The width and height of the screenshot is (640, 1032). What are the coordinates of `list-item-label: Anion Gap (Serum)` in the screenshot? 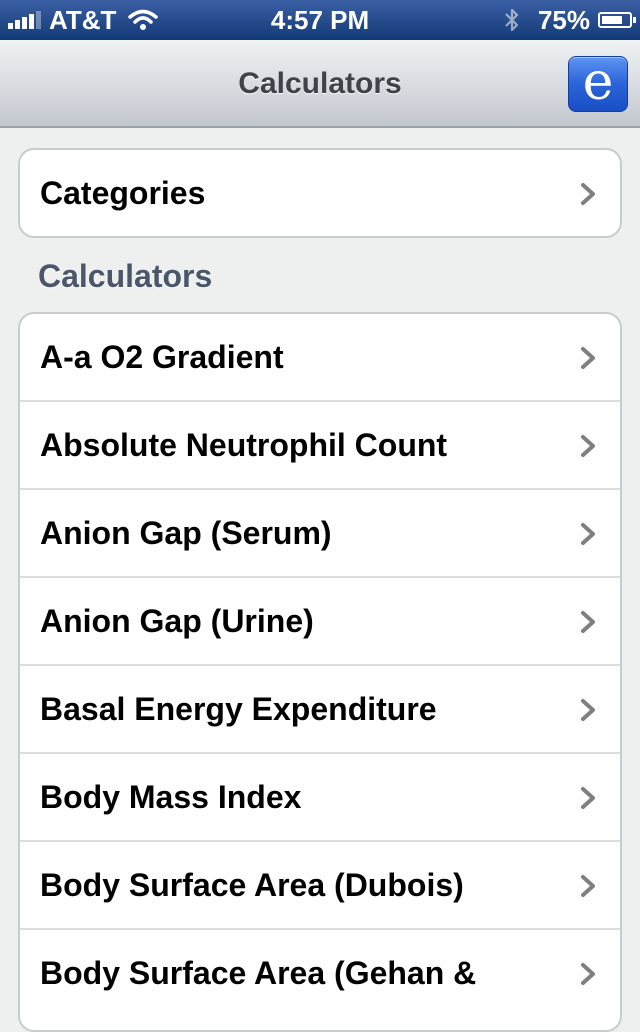 It's located at (186, 533).